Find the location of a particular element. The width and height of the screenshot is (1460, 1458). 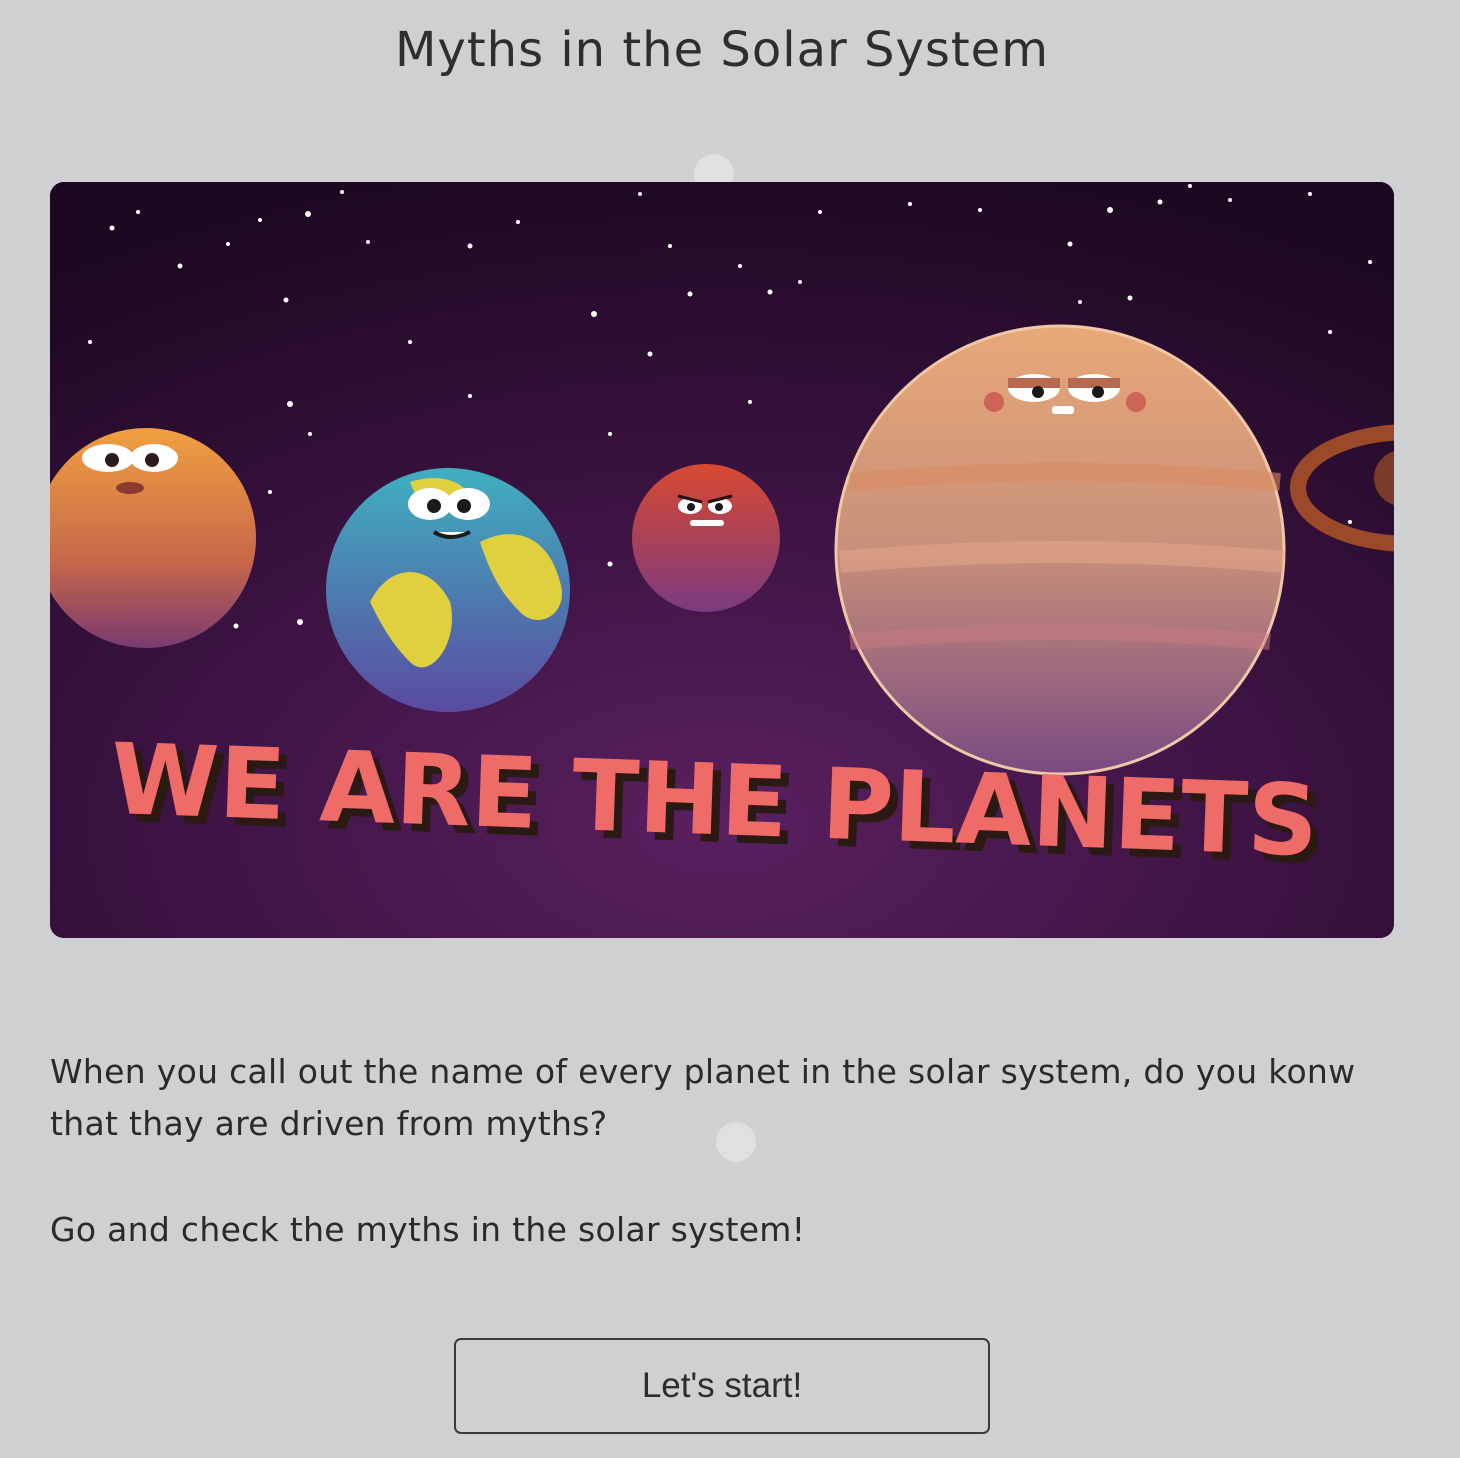

mars-planet is located at coordinates (706, 538).